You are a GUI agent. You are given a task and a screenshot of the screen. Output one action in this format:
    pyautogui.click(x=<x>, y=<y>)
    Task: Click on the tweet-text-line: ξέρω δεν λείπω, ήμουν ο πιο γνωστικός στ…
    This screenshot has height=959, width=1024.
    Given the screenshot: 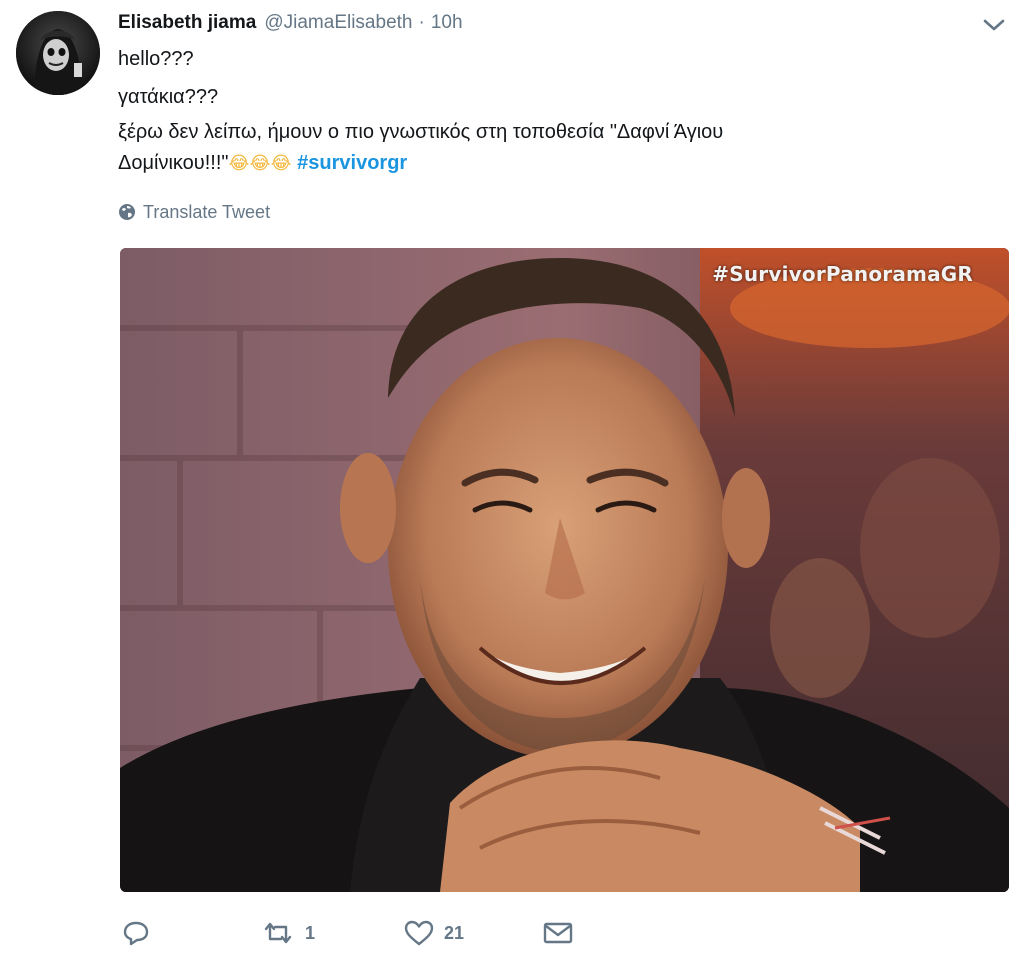 What is the action you would take?
    pyautogui.click(x=421, y=132)
    